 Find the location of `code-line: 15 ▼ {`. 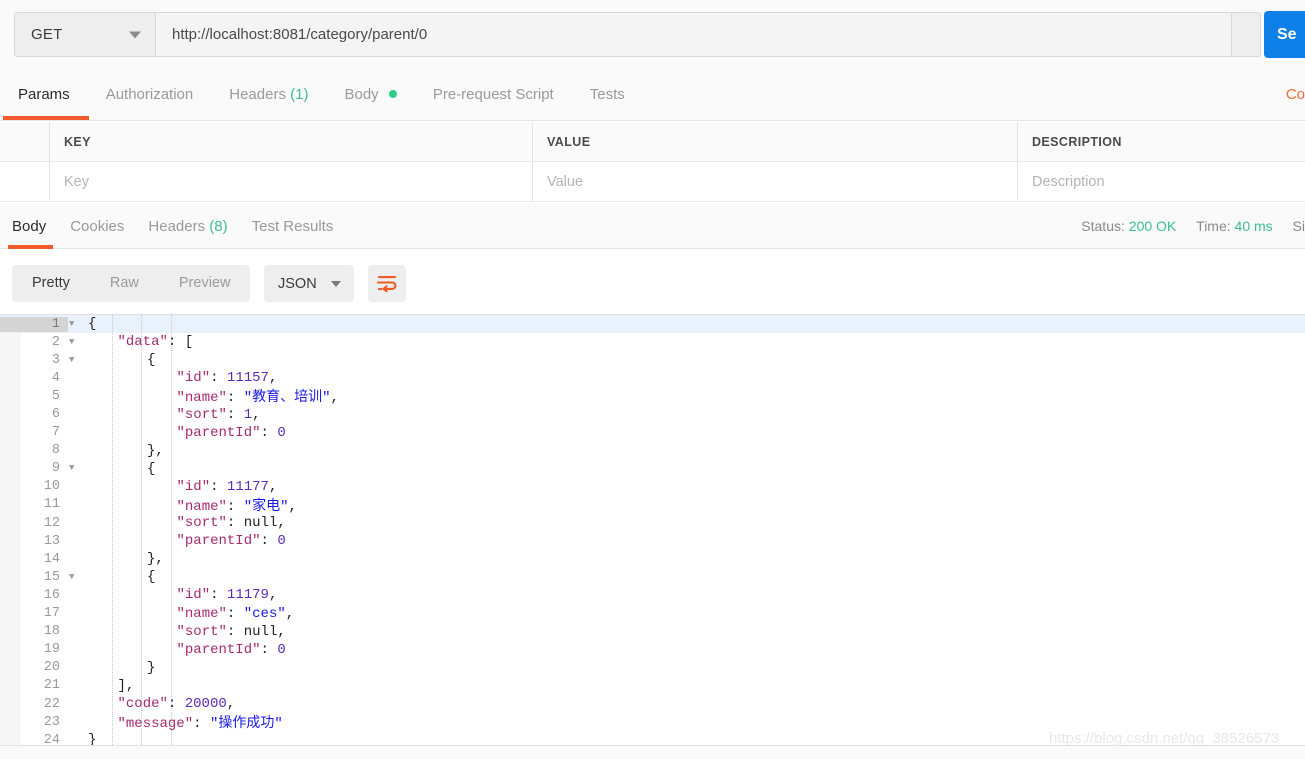

code-line: 15 ▼ { is located at coordinates (652, 577).